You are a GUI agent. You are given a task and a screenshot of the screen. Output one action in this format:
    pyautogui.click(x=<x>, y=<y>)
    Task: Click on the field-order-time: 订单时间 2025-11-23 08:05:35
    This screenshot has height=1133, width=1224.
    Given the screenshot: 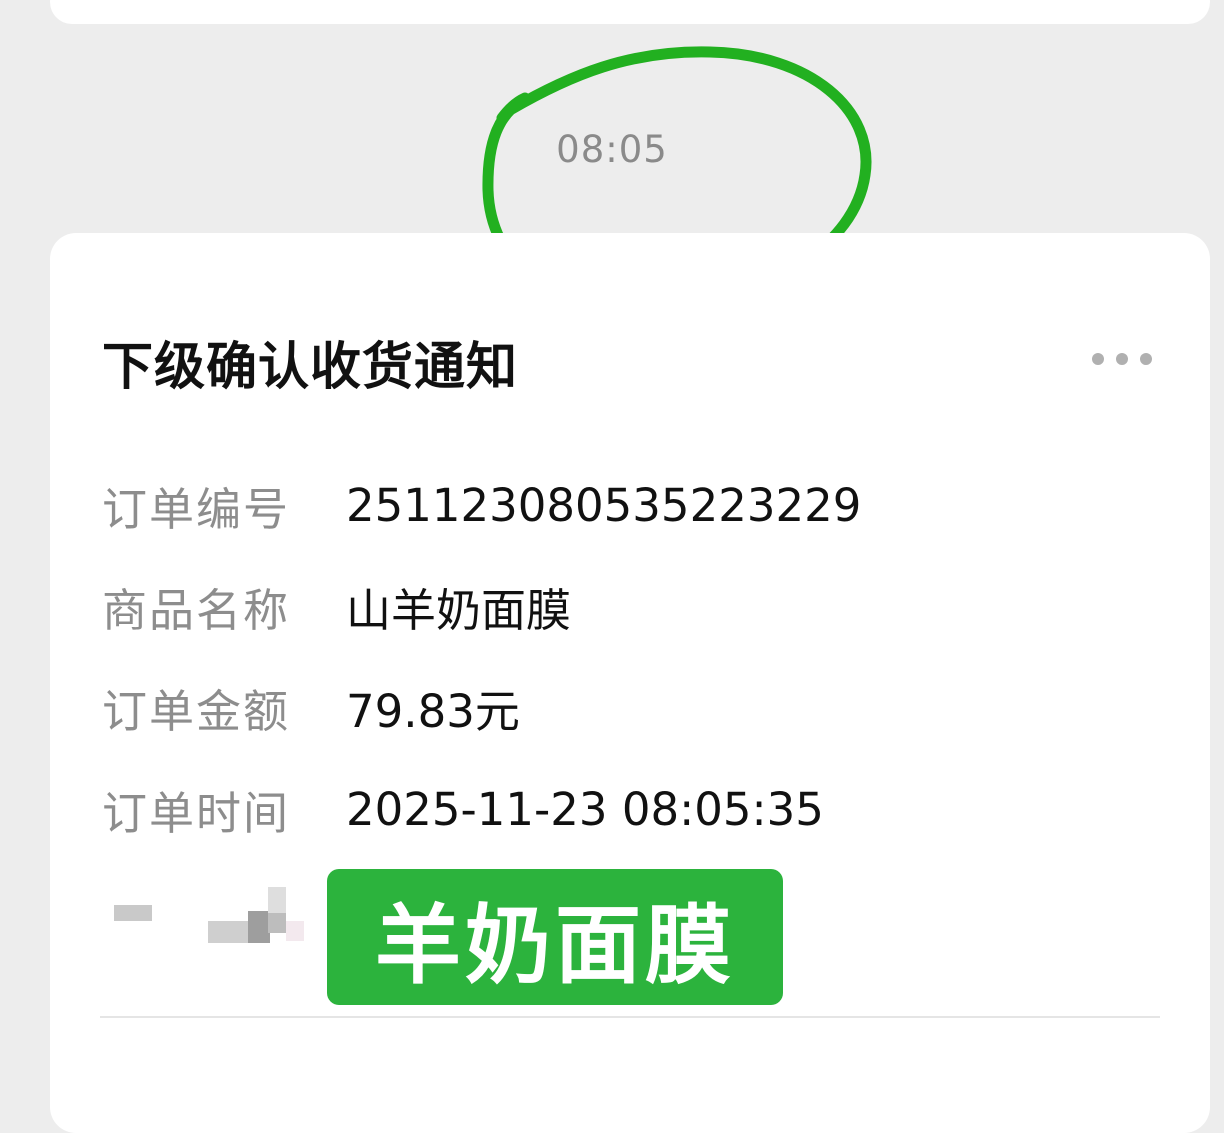 What is the action you would take?
    pyautogui.click(x=463, y=809)
    